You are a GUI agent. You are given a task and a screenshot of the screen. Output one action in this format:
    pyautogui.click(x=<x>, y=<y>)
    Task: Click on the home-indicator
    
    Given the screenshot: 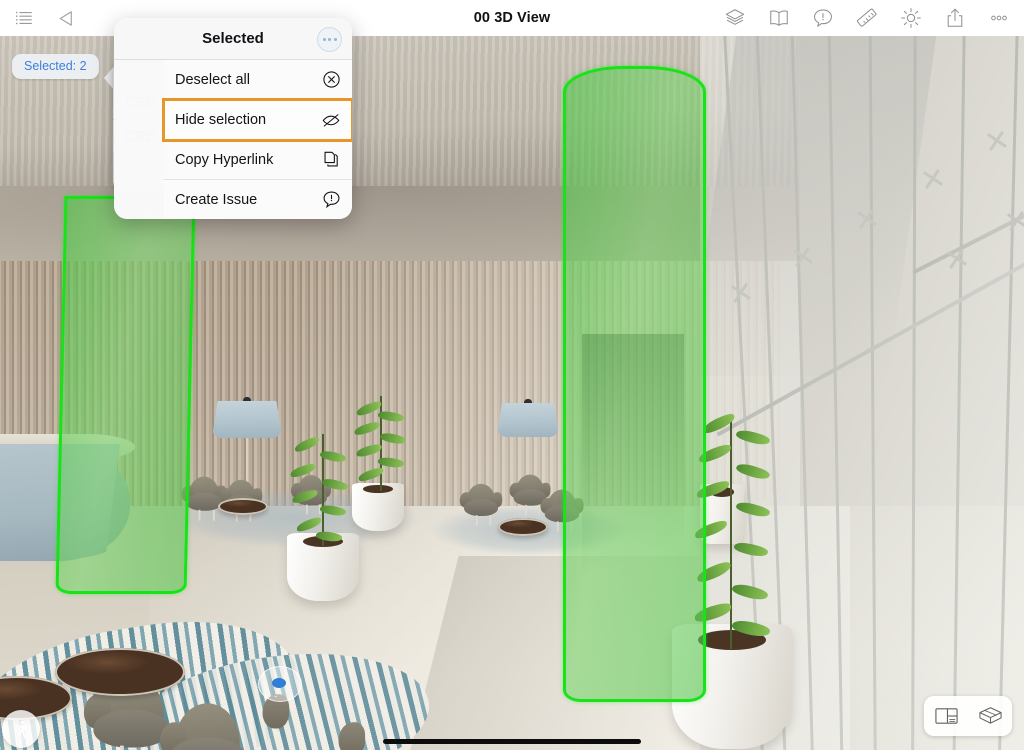 What is the action you would take?
    pyautogui.click(x=512, y=741)
    